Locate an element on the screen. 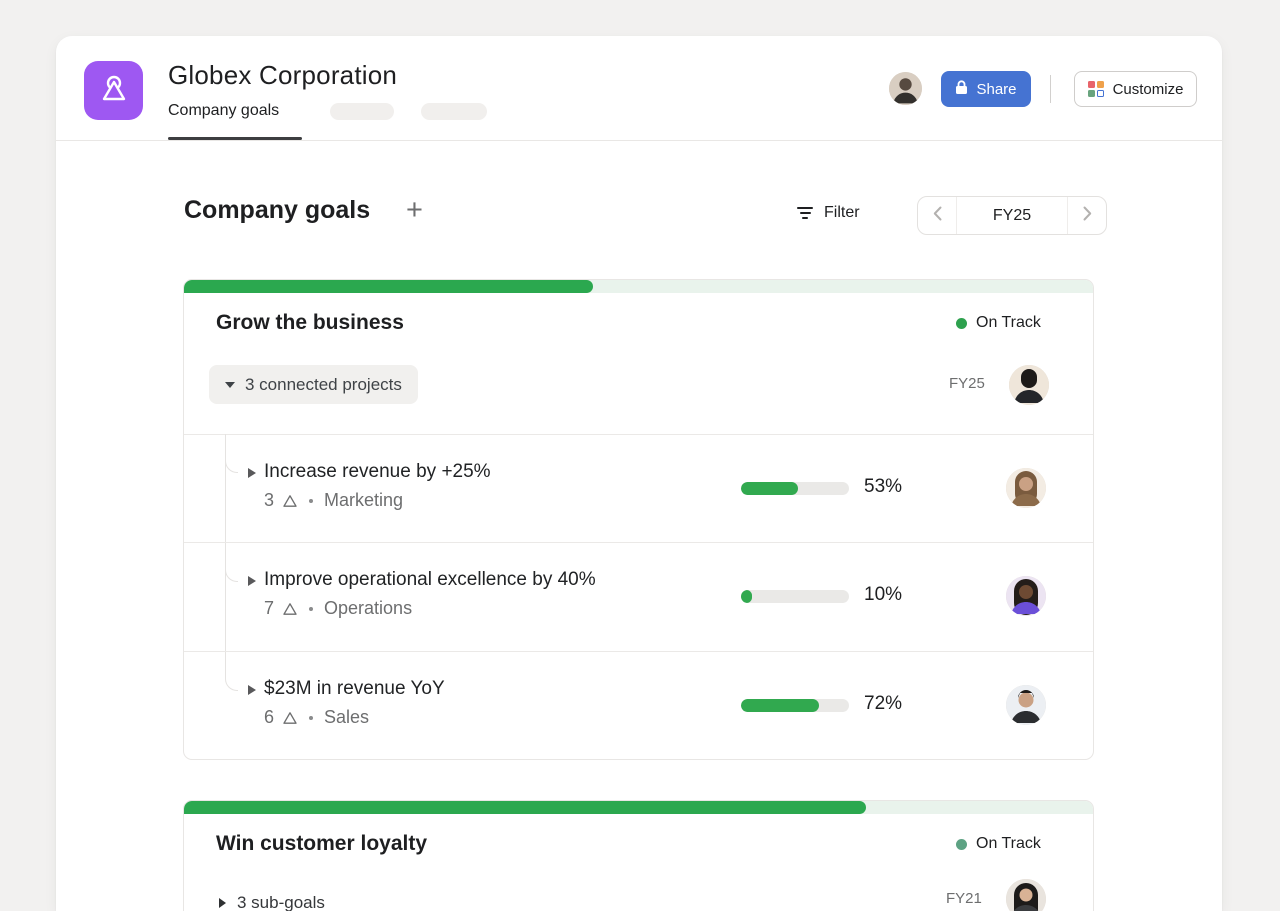  connected-projects-toggle: 3 connected projects is located at coordinates (313, 384).